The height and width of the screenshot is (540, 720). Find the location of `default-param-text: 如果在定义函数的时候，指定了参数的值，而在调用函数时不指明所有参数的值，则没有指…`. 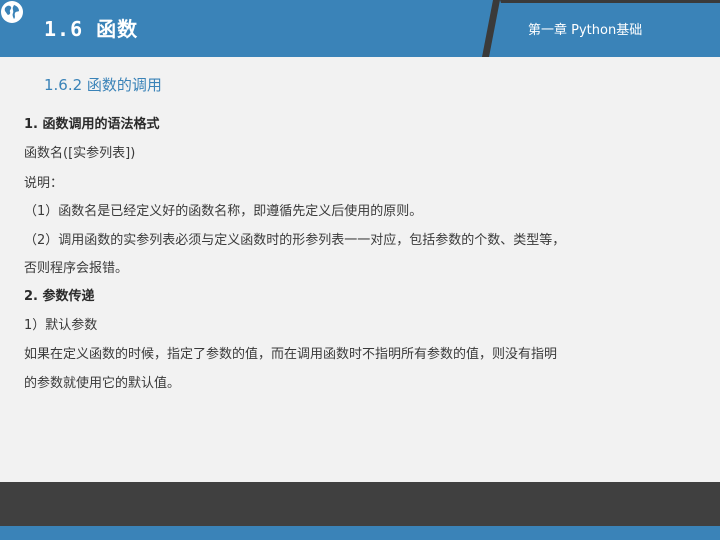

default-param-text: 如果在定义函数的时候，指定了参数的值，而在调用函数时不指明所有参数的值，则没有指… is located at coordinates (291, 354).